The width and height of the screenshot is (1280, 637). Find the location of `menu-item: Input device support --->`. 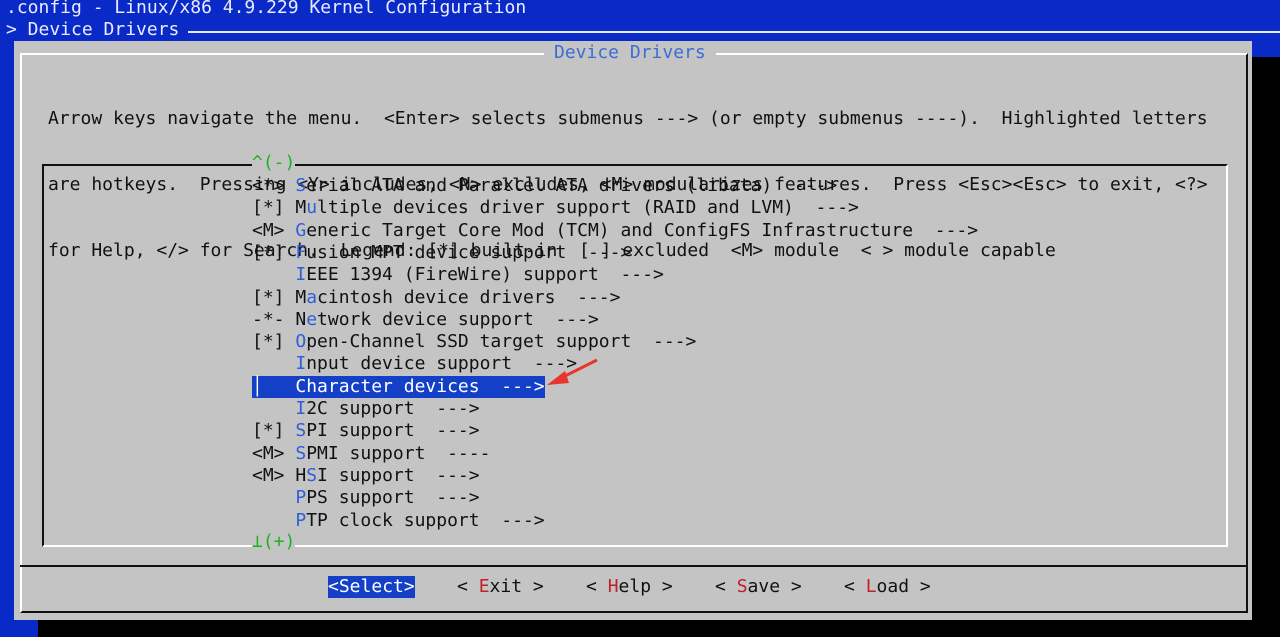

menu-item: Input device support ---> is located at coordinates (414, 364).